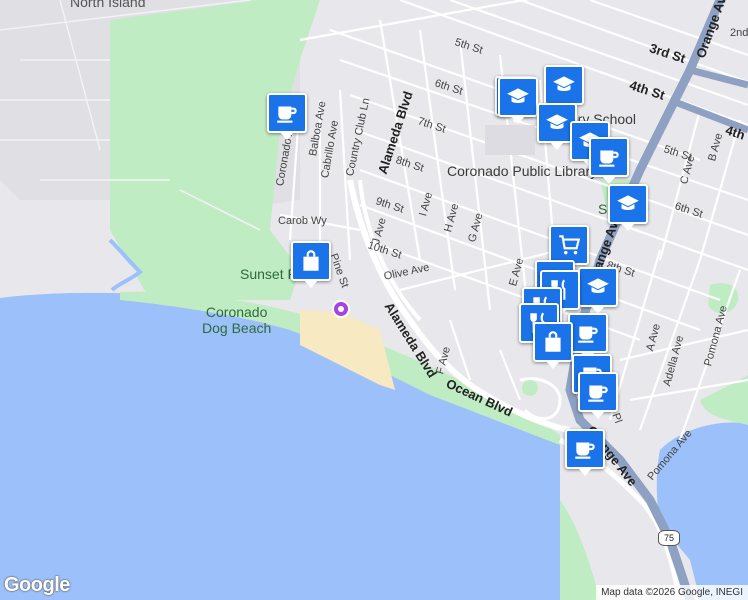 This screenshot has width=748, height=600. Describe the element at coordinates (669, 538) in the screenshot. I see `highway-75-shield: 75` at that location.